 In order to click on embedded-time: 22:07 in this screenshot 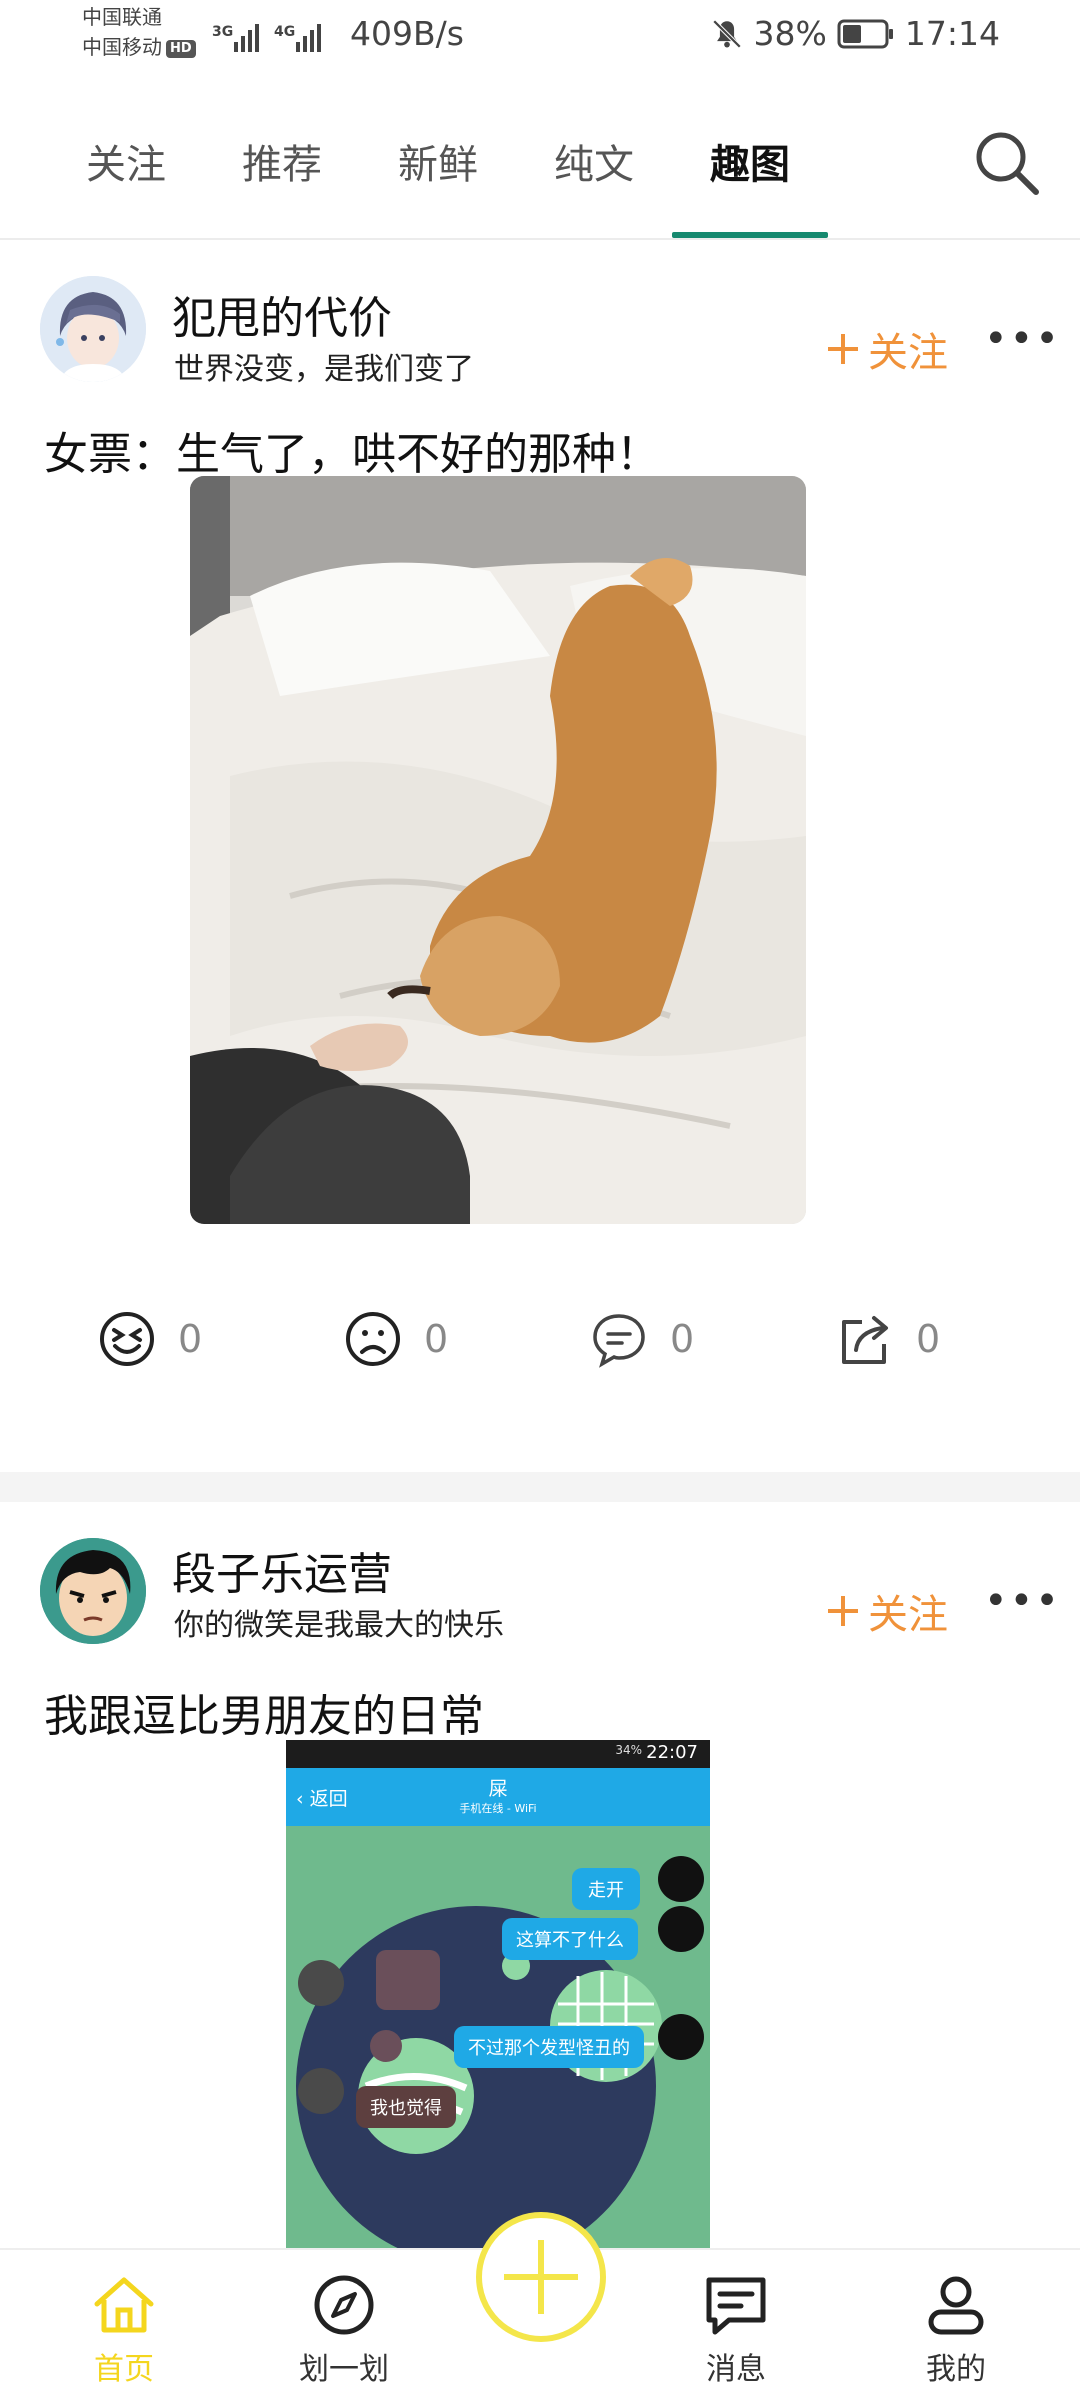, I will do `click(672, 1752)`.